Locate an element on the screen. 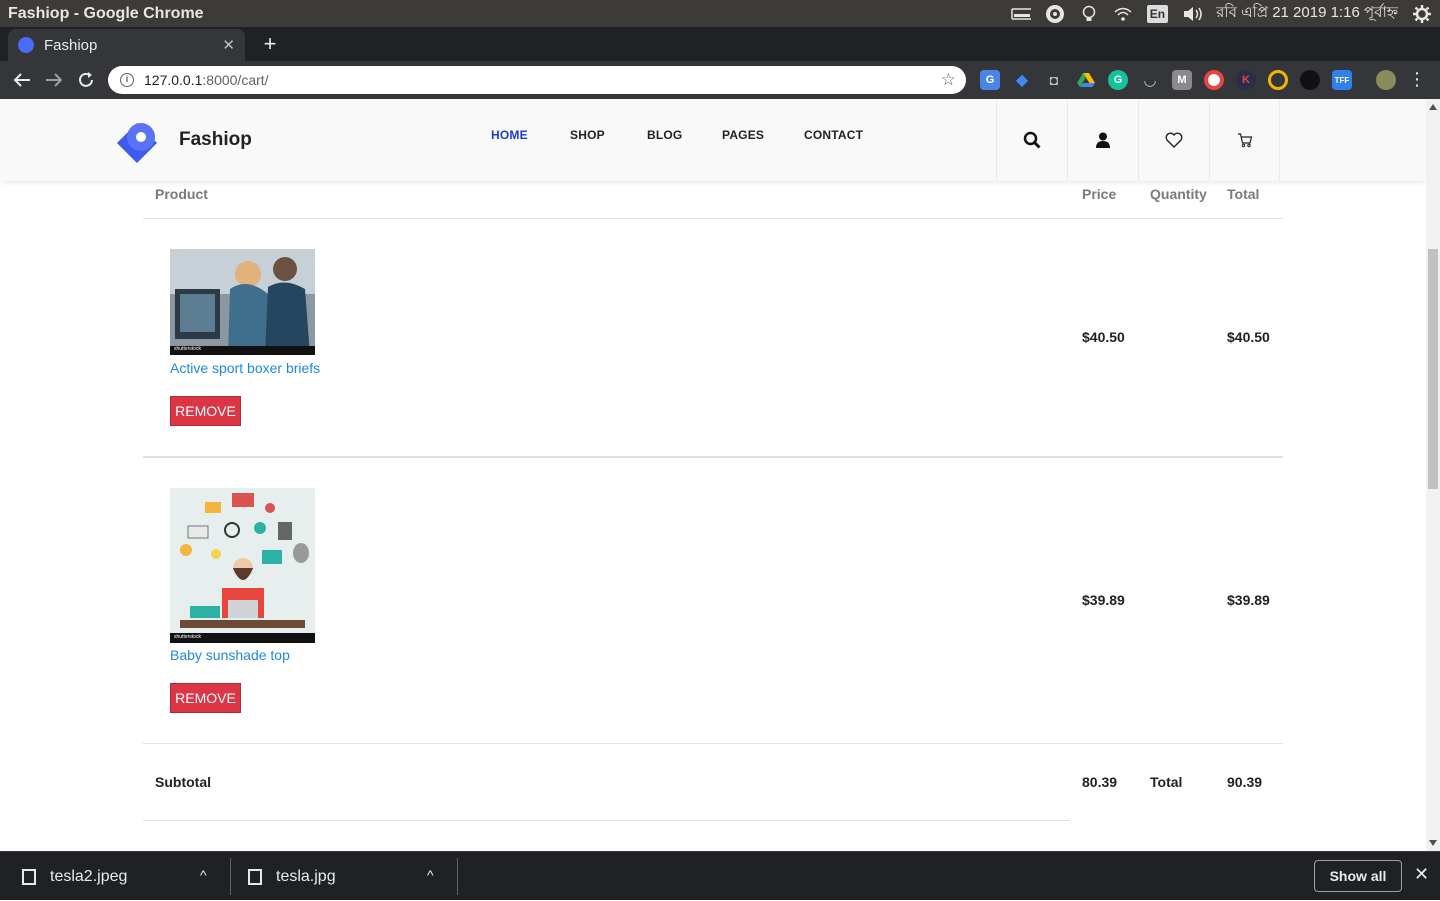 This screenshot has width=1440, height=901. cart-button is located at coordinates (1244, 140).